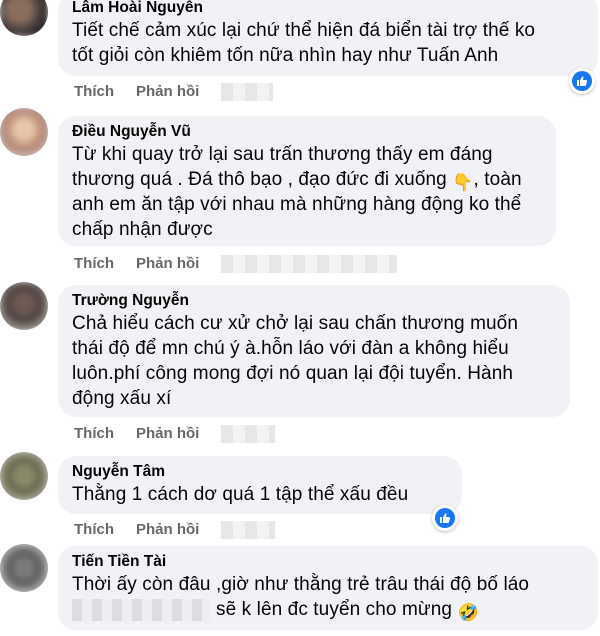  Describe the element at coordinates (468, 612) in the screenshot. I see `rofl-emoji-icon: 🤣` at that location.